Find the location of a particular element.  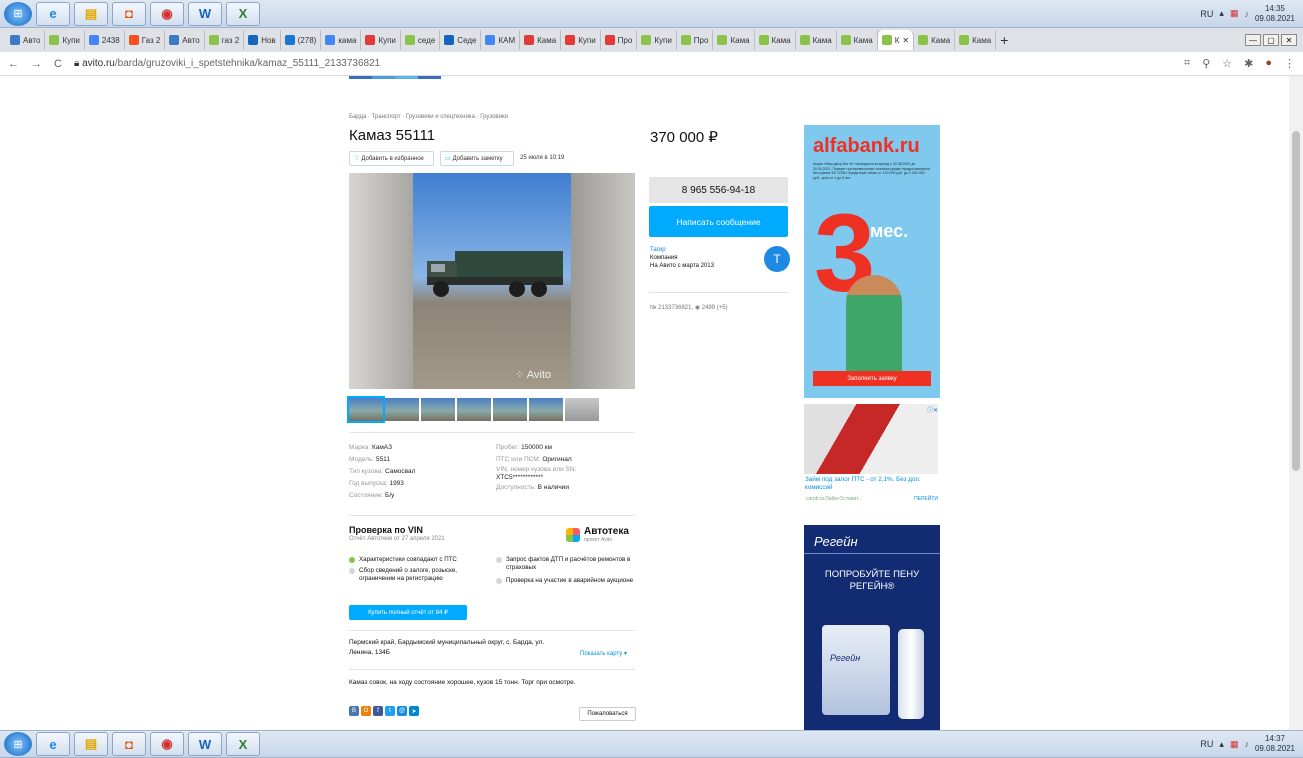

browser-tab: (278) is located at coordinates (301, 40).